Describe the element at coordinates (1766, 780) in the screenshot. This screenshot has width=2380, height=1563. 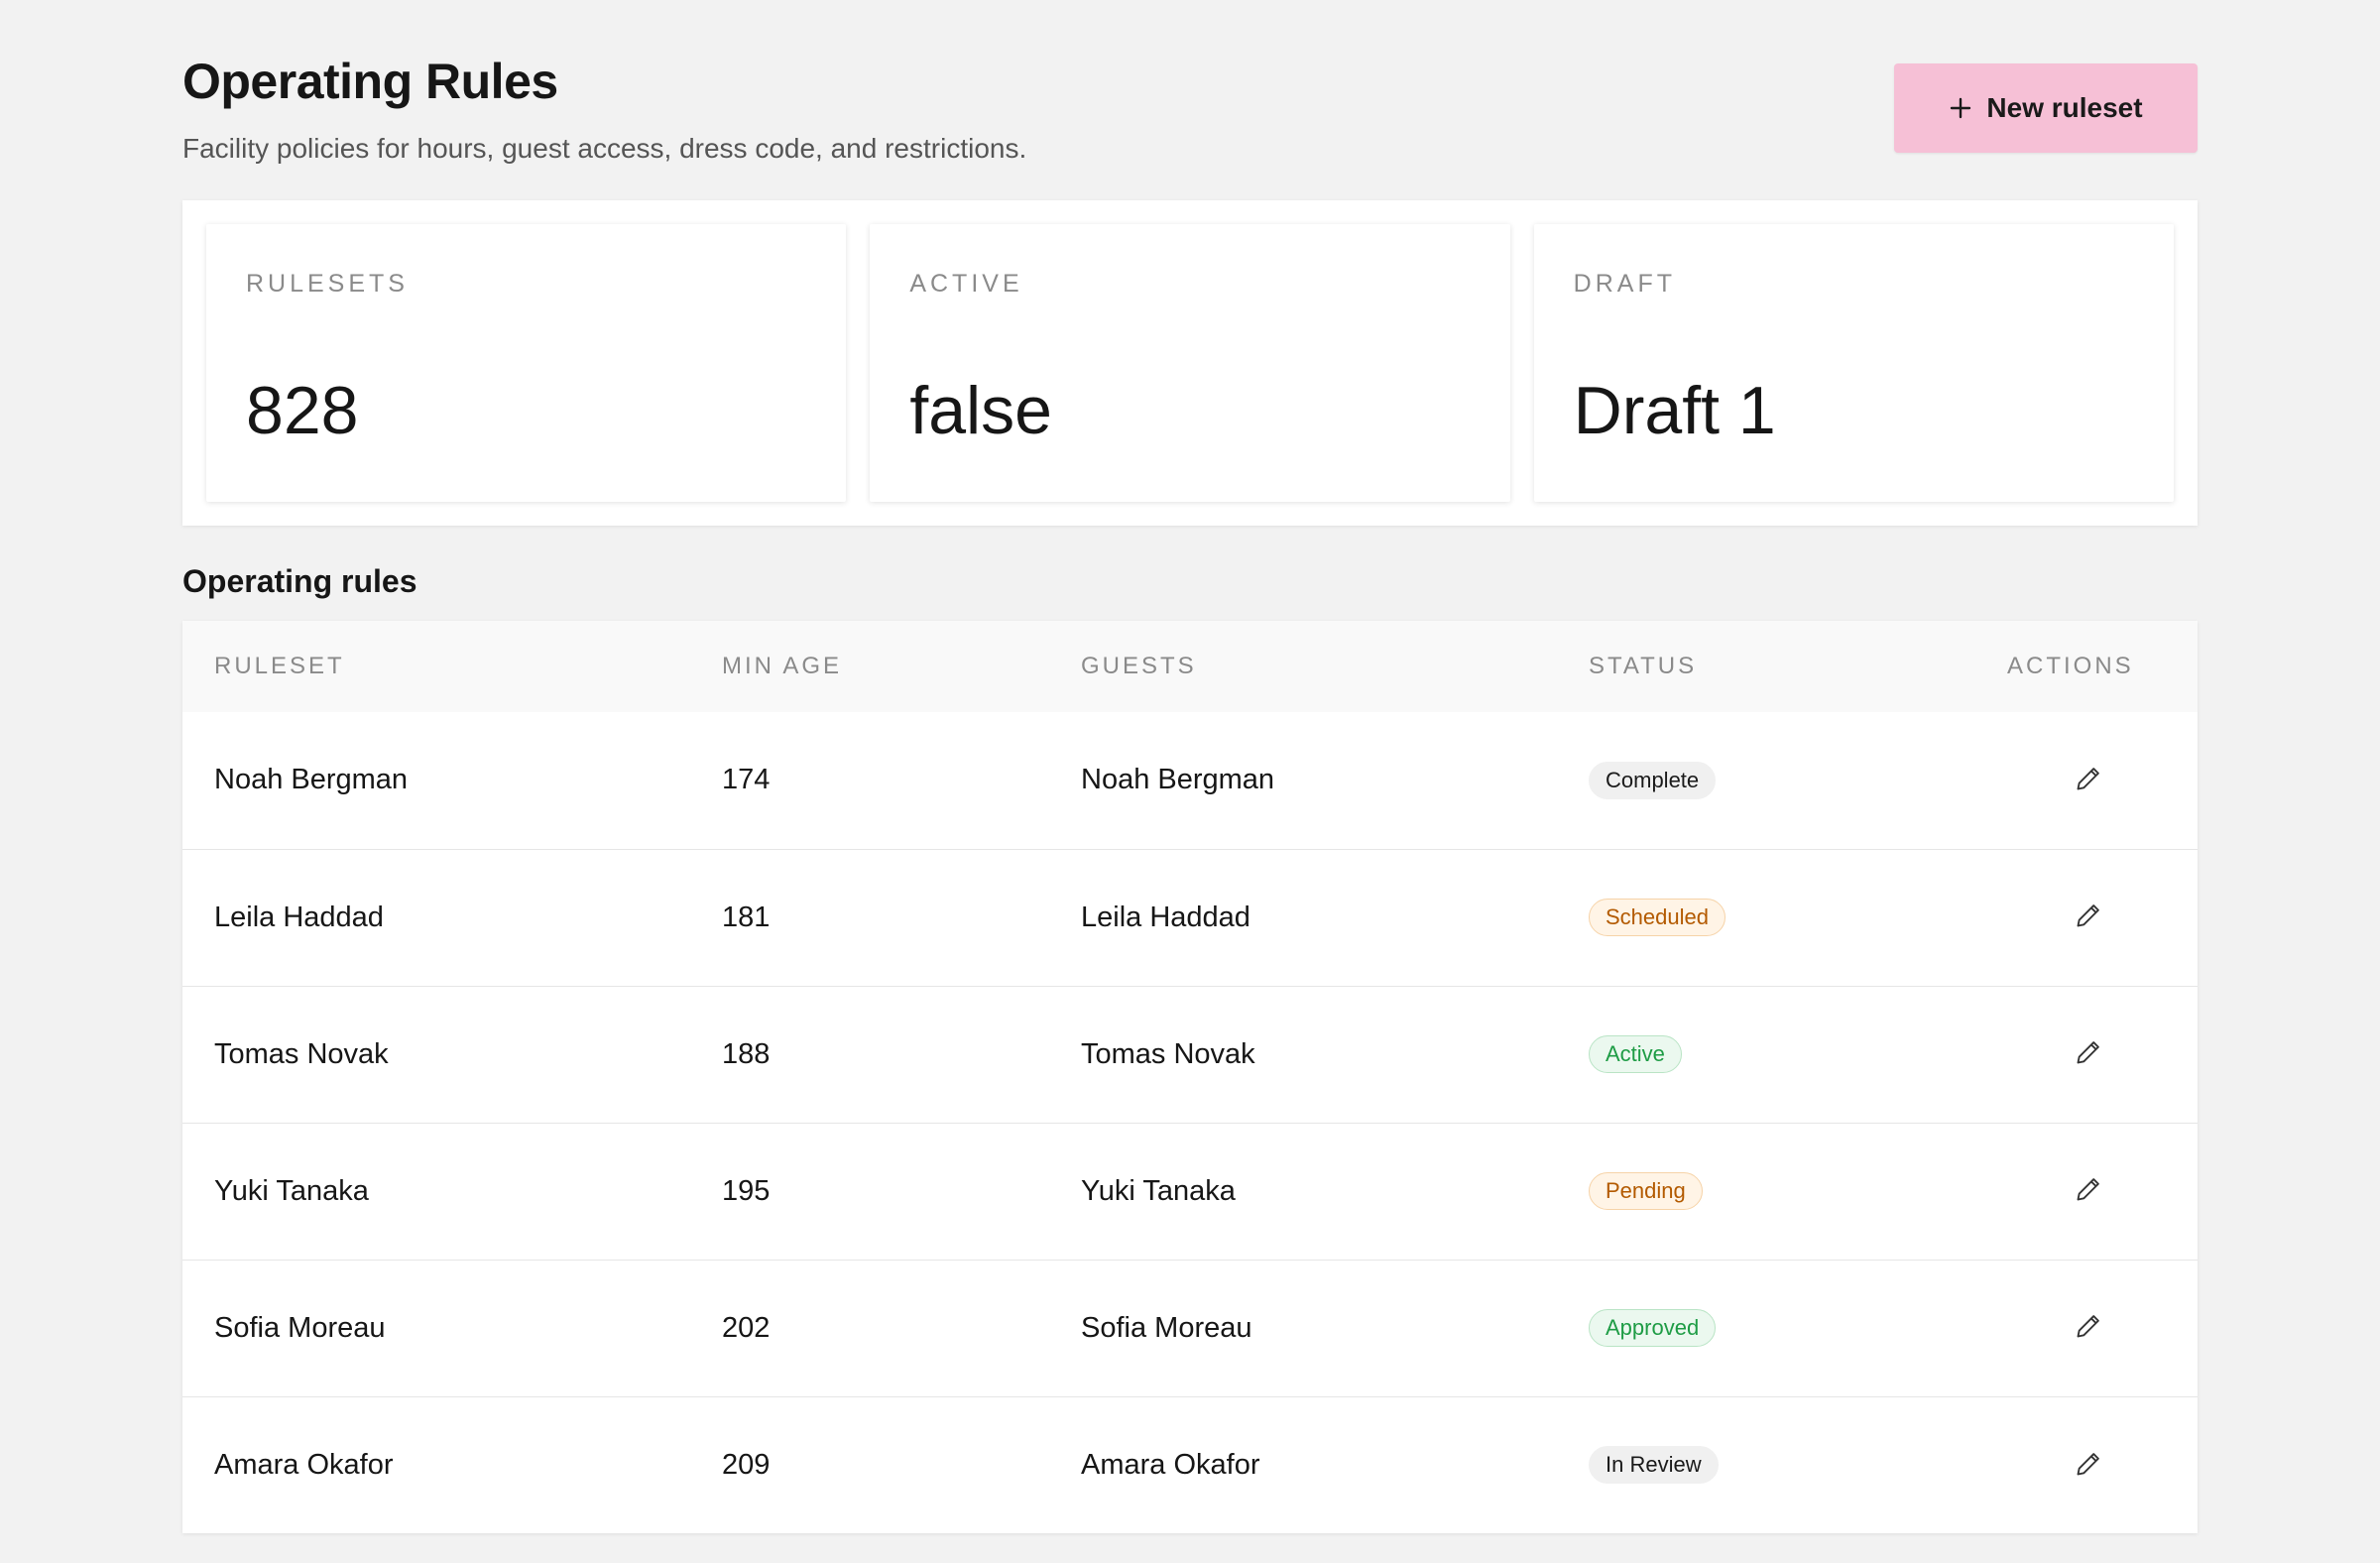
I see `cell-status: Complete` at that location.